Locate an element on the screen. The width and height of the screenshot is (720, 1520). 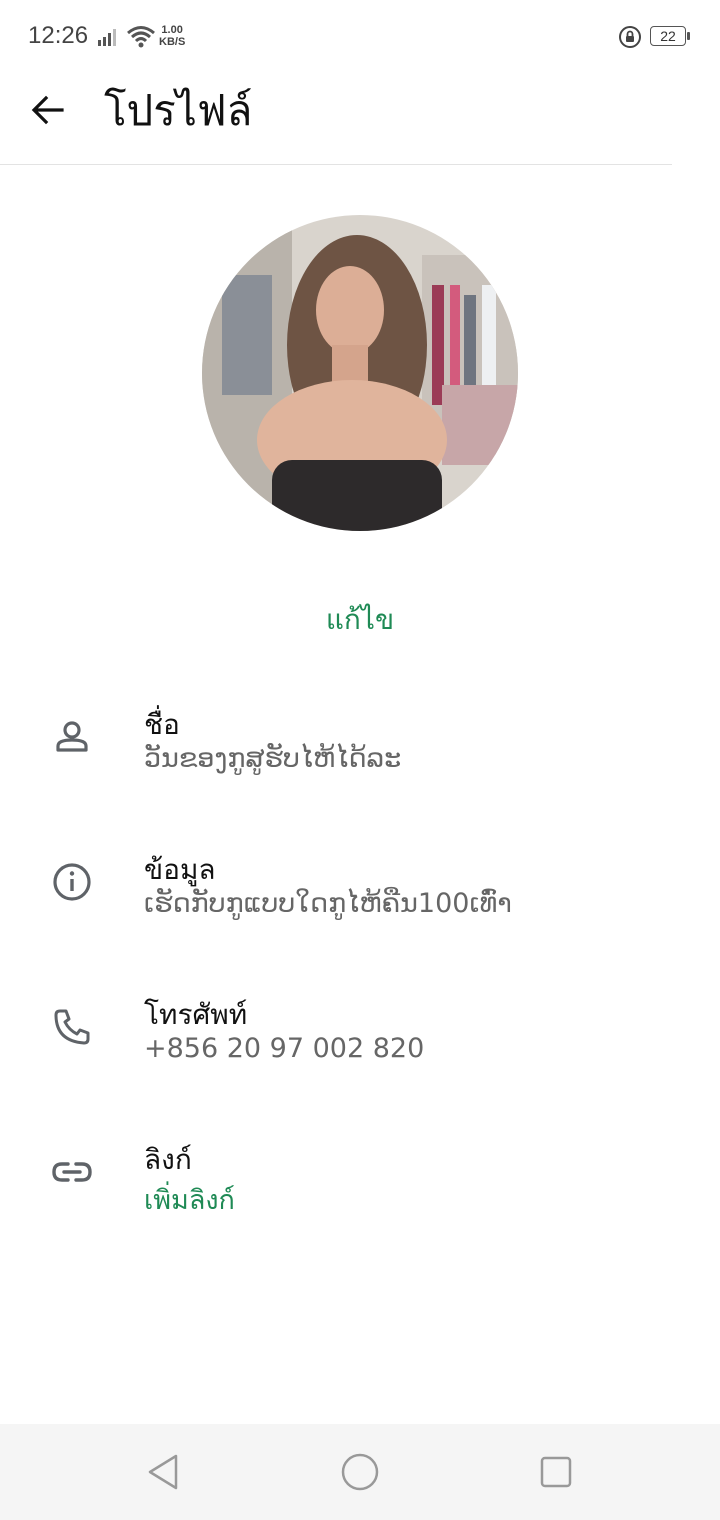
net-speed-unit: KB/S is located at coordinates (172, 42).